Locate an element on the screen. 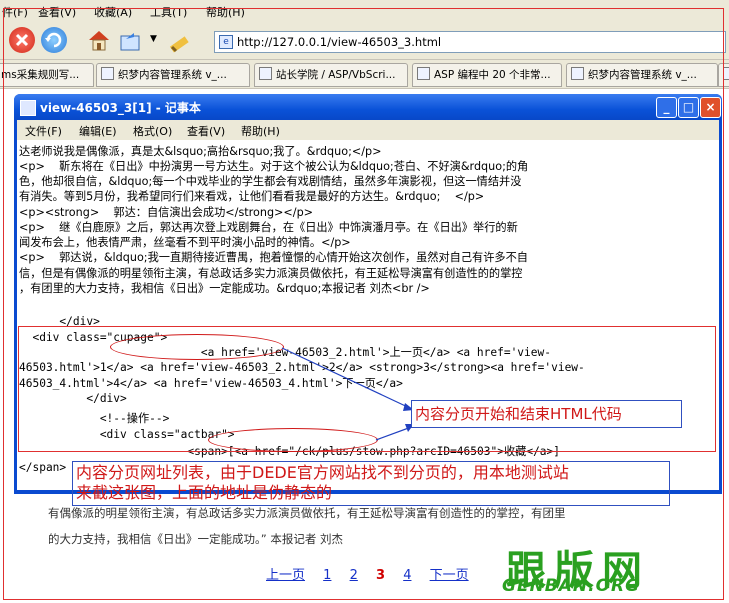 The image size is (729, 603). annotation-note-line: 内容分页网址列表，由于DEDE官方网站找不到分页的，用本地测试站 is located at coordinates (322, 472).